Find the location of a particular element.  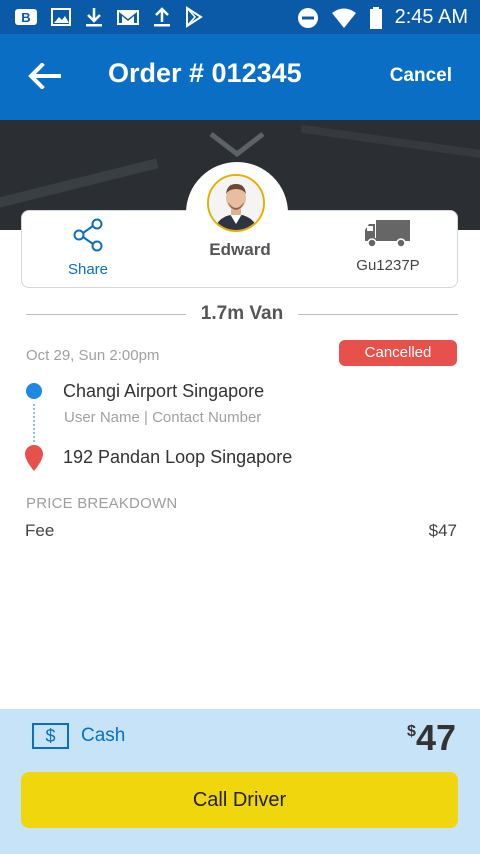

download-icon is located at coordinates (94, 17).